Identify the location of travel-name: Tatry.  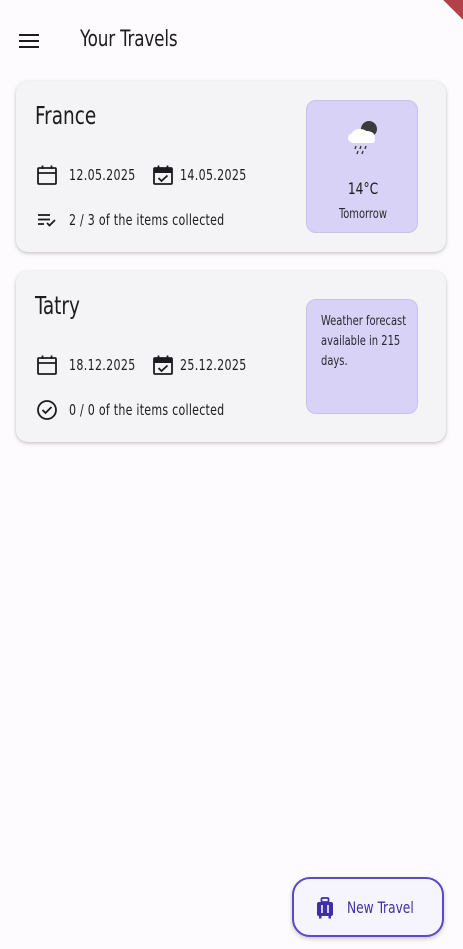
(57, 305).